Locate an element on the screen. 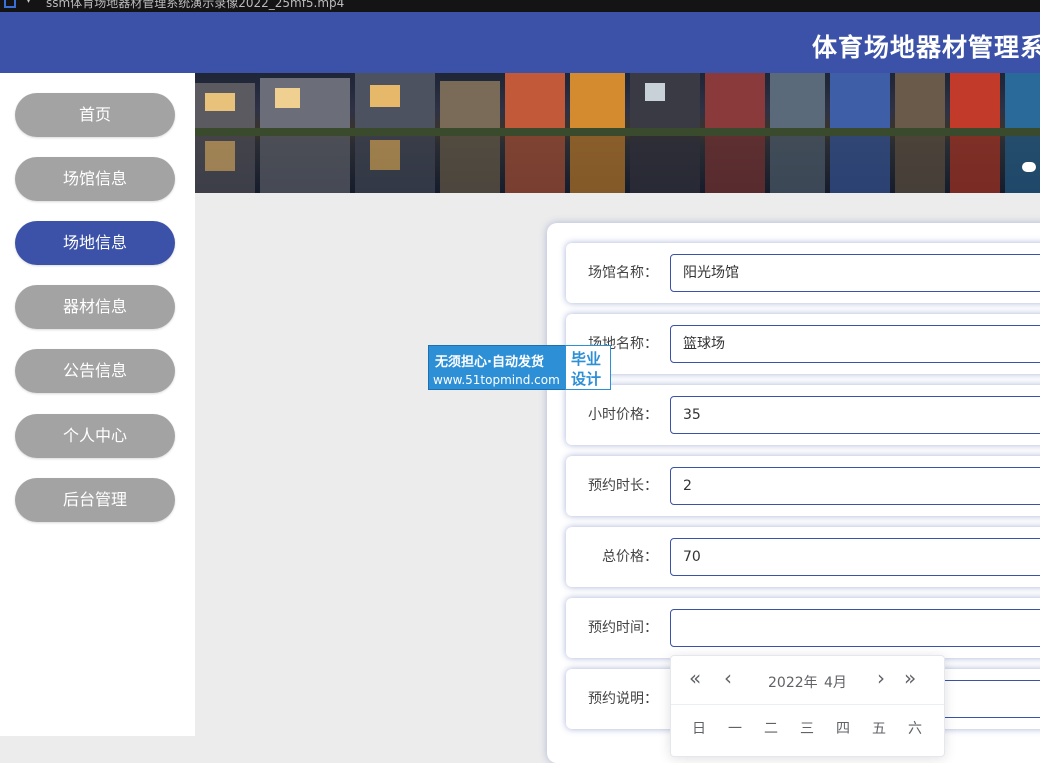  duration-label: 预约时长： is located at coordinates (623, 486).